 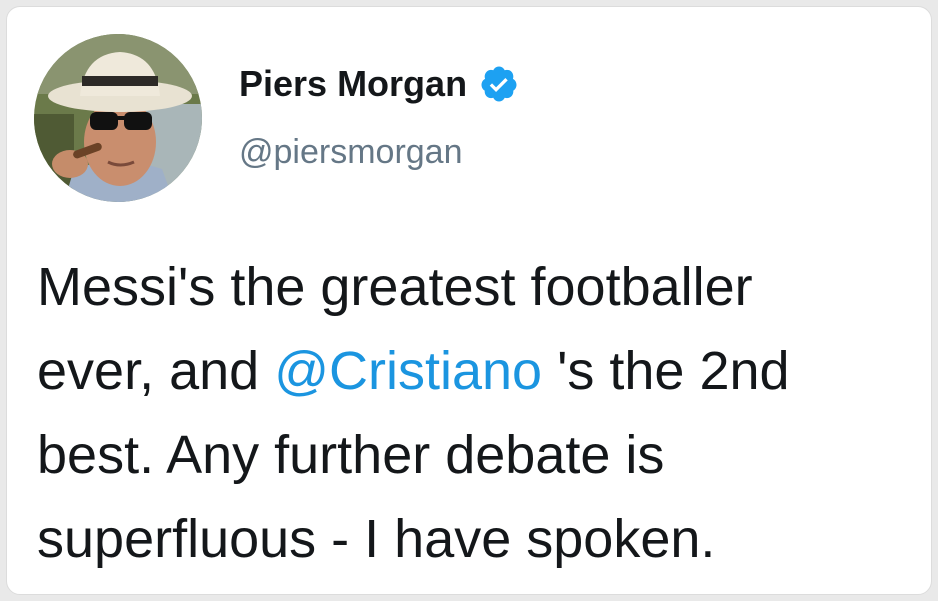 I want to click on mention-link: @Cristiano, so click(x=408, y=371).